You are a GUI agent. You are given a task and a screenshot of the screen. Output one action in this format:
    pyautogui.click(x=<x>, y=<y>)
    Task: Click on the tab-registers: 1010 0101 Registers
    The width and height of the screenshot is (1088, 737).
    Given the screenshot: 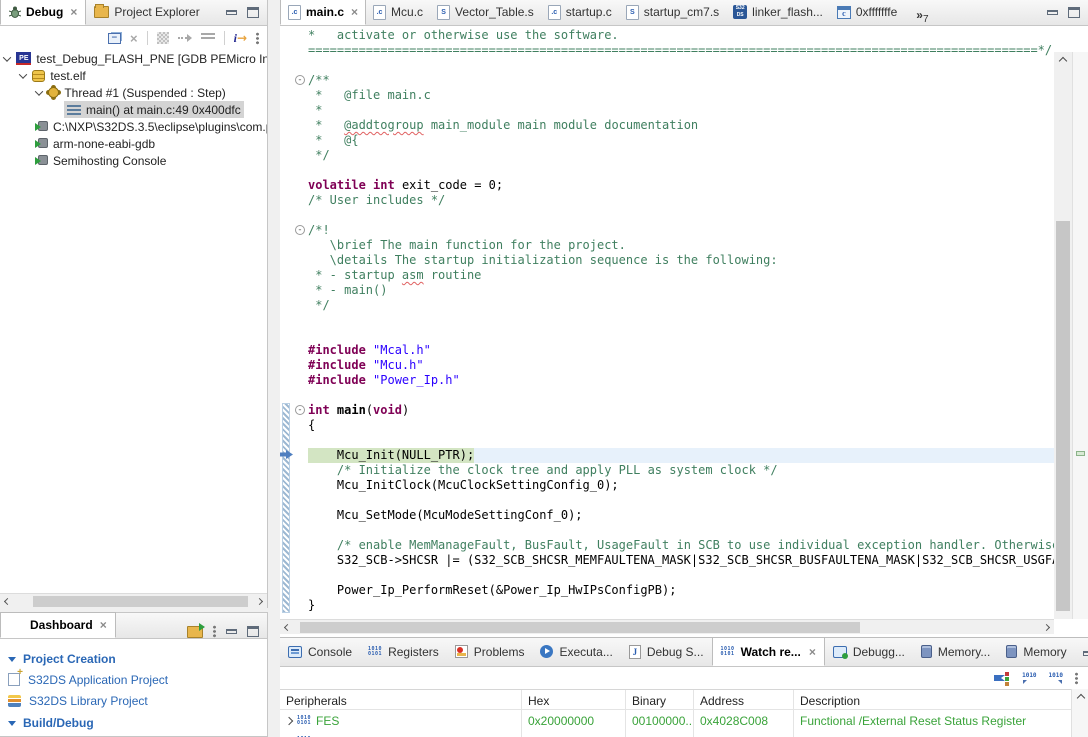 What is the action you would take?
    pyautogui.click(x=403, y=651)
    